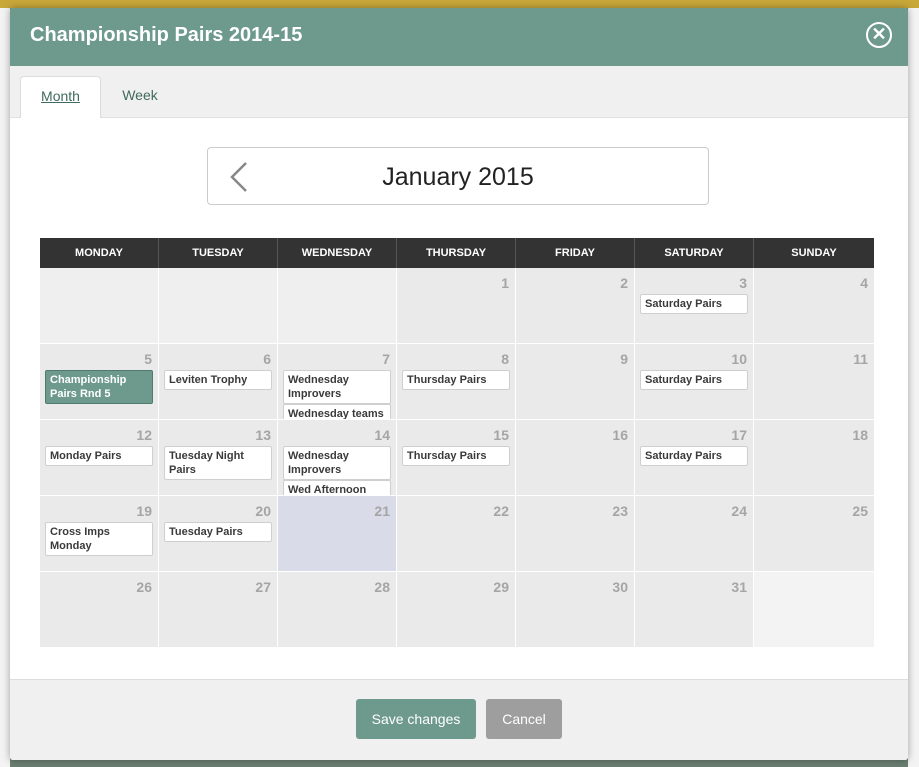 The image size is (919, 767). I want to click on calendar-day-cell: 22, so click(456, 534).